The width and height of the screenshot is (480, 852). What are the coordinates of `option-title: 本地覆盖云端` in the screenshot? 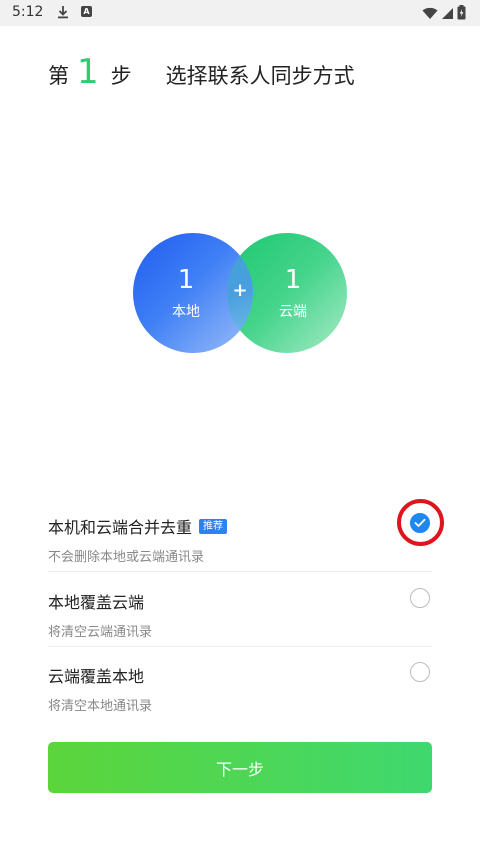 It's located at (96, 602).